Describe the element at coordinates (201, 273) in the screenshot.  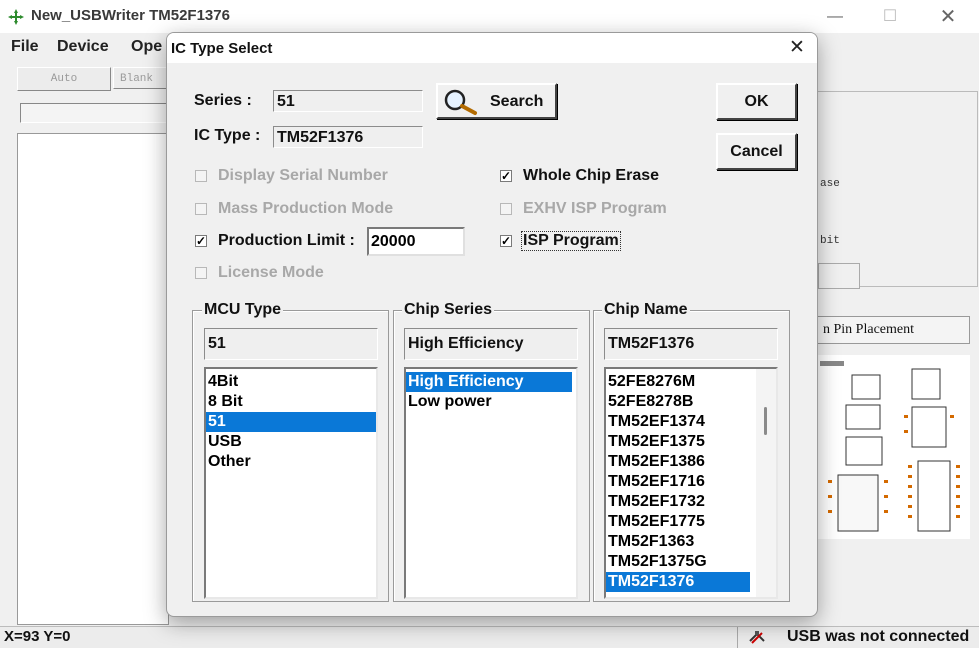
I see `license-mode-checkbox` at that location.